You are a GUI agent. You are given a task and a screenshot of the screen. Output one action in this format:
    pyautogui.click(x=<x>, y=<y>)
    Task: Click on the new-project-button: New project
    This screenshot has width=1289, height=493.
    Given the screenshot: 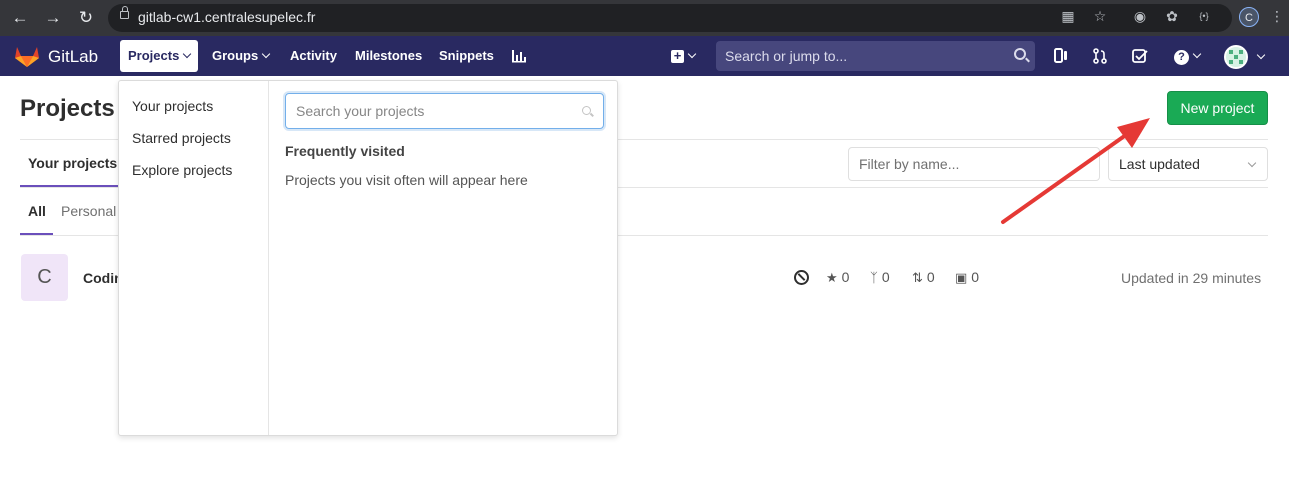 What is the action you would take?
    pyautogui.click(x=1217, y=108)
    